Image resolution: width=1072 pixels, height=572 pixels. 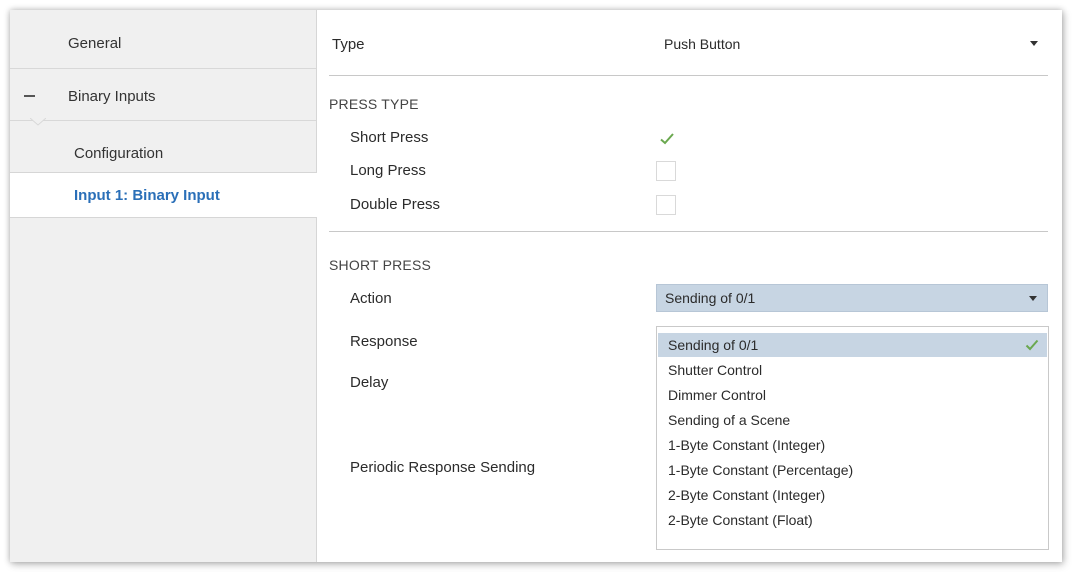 I want to click on dropdown-option-1byte-percentage: 1-Byte Constant (Percentage), so click(x=852, y=470).